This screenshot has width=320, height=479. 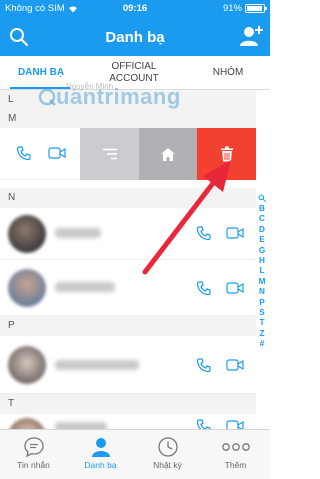 I want to click on add-user-icon, so click(x=251, y=36).